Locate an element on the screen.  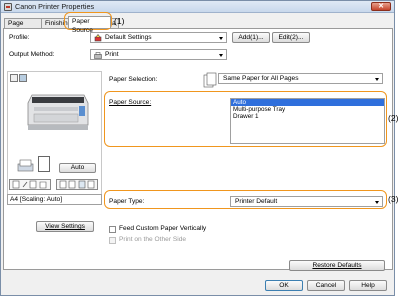
feed-custom-checkbox is located at coordinates (112, 229).